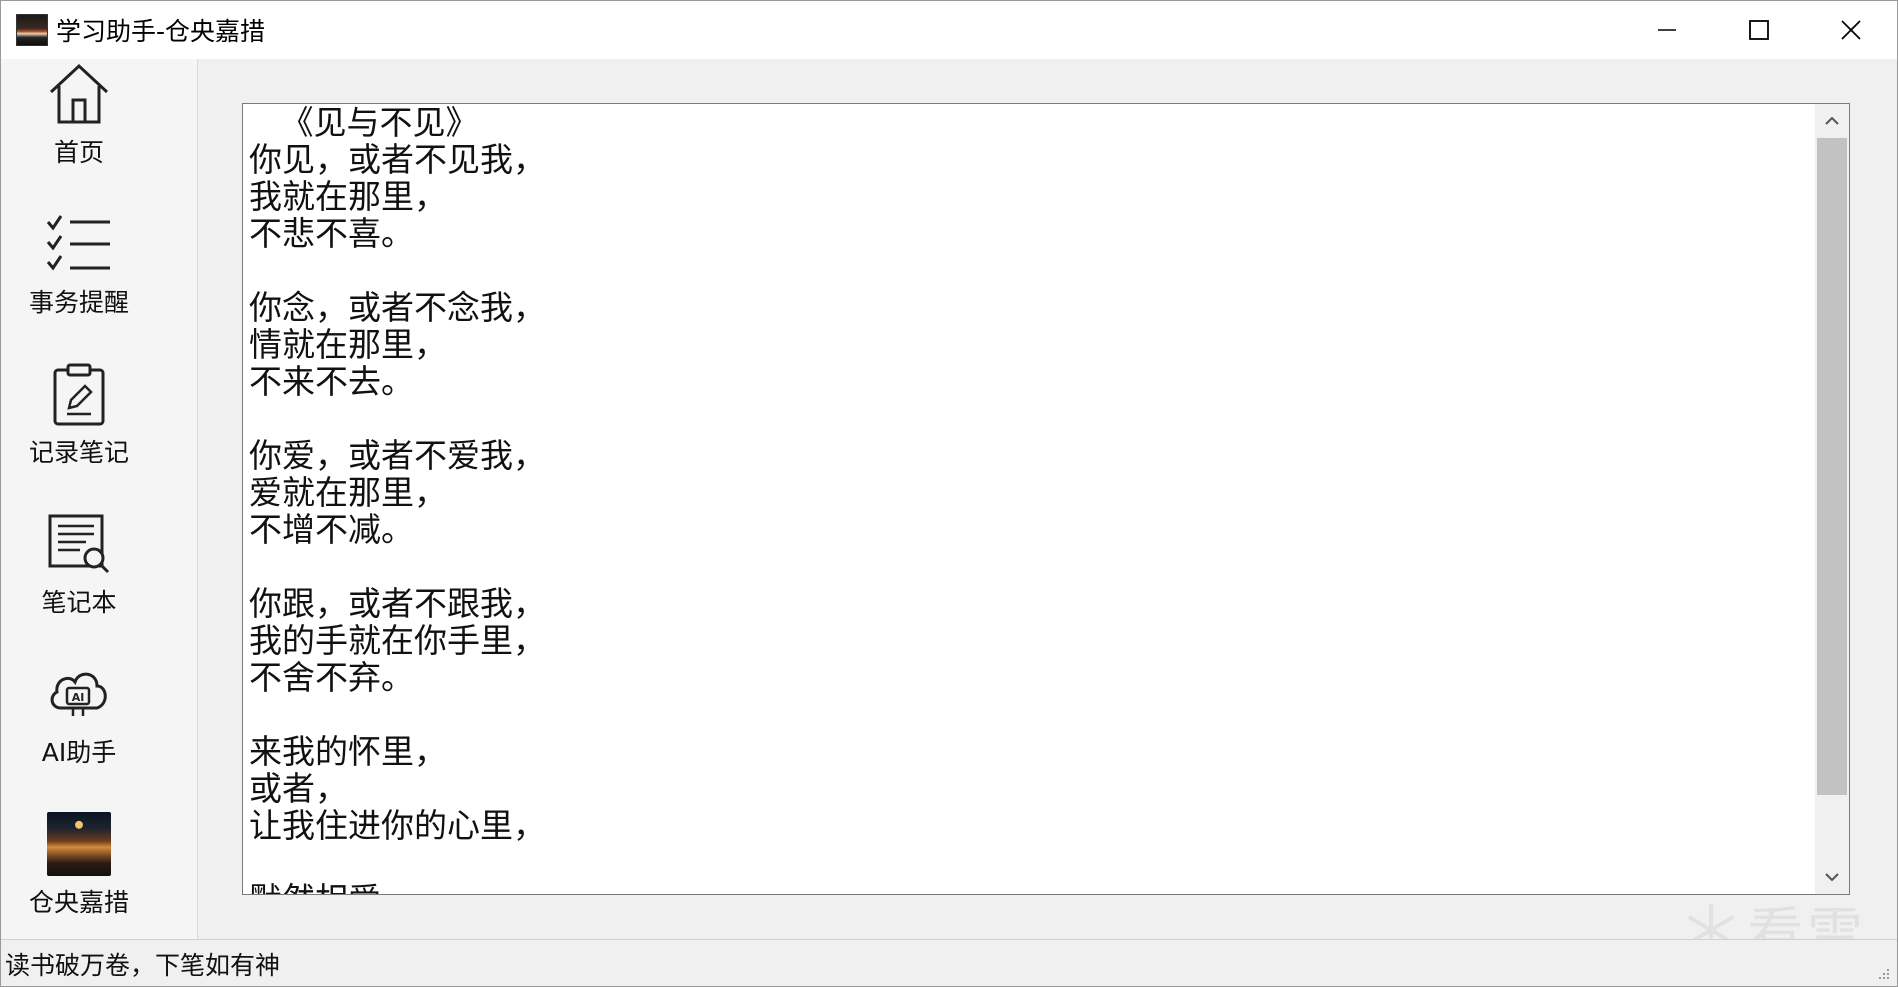  I want to click on maximize-button, so click(1759, 30).